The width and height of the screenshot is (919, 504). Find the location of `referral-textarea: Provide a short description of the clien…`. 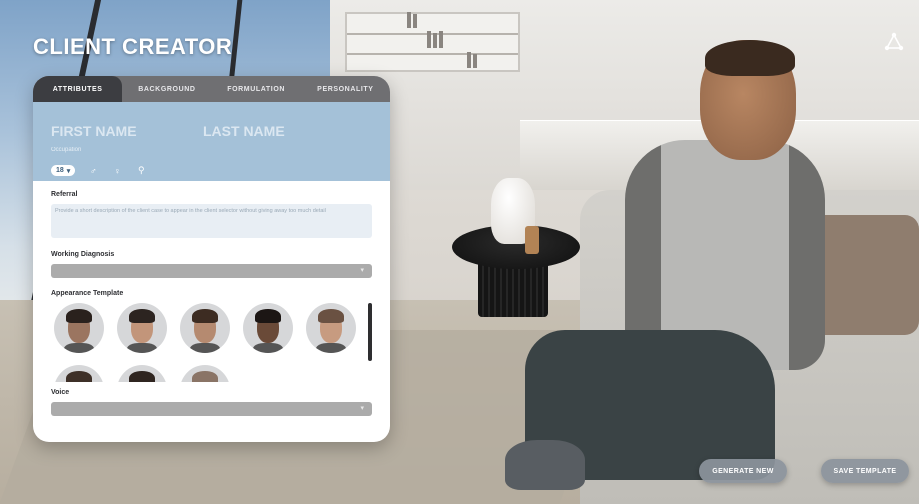

referral-textarea: Provide a short description of the clien… is located at coordinates (211, 221).